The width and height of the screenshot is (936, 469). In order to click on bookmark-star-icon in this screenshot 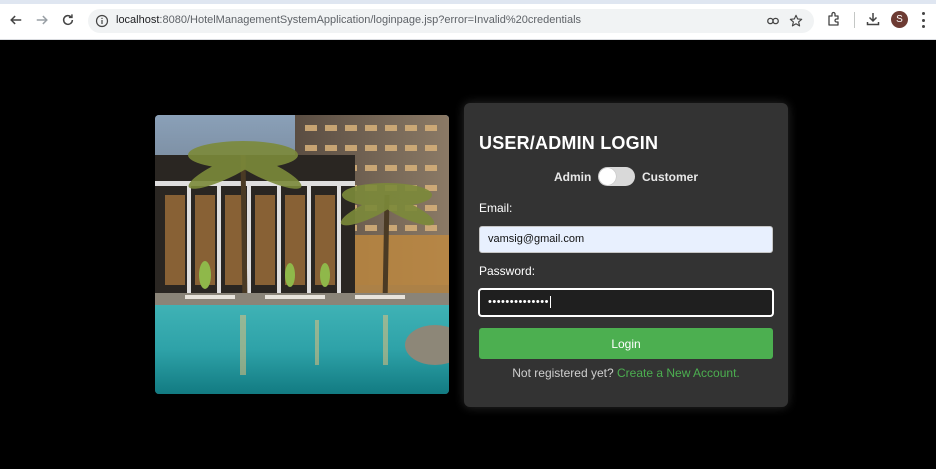, I will do `click(796, 21)`.